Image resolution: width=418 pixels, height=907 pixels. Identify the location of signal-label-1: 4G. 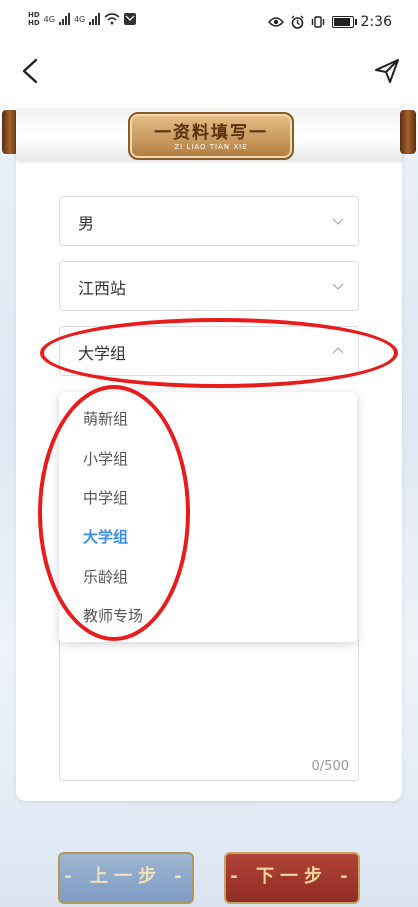
(49, 19).